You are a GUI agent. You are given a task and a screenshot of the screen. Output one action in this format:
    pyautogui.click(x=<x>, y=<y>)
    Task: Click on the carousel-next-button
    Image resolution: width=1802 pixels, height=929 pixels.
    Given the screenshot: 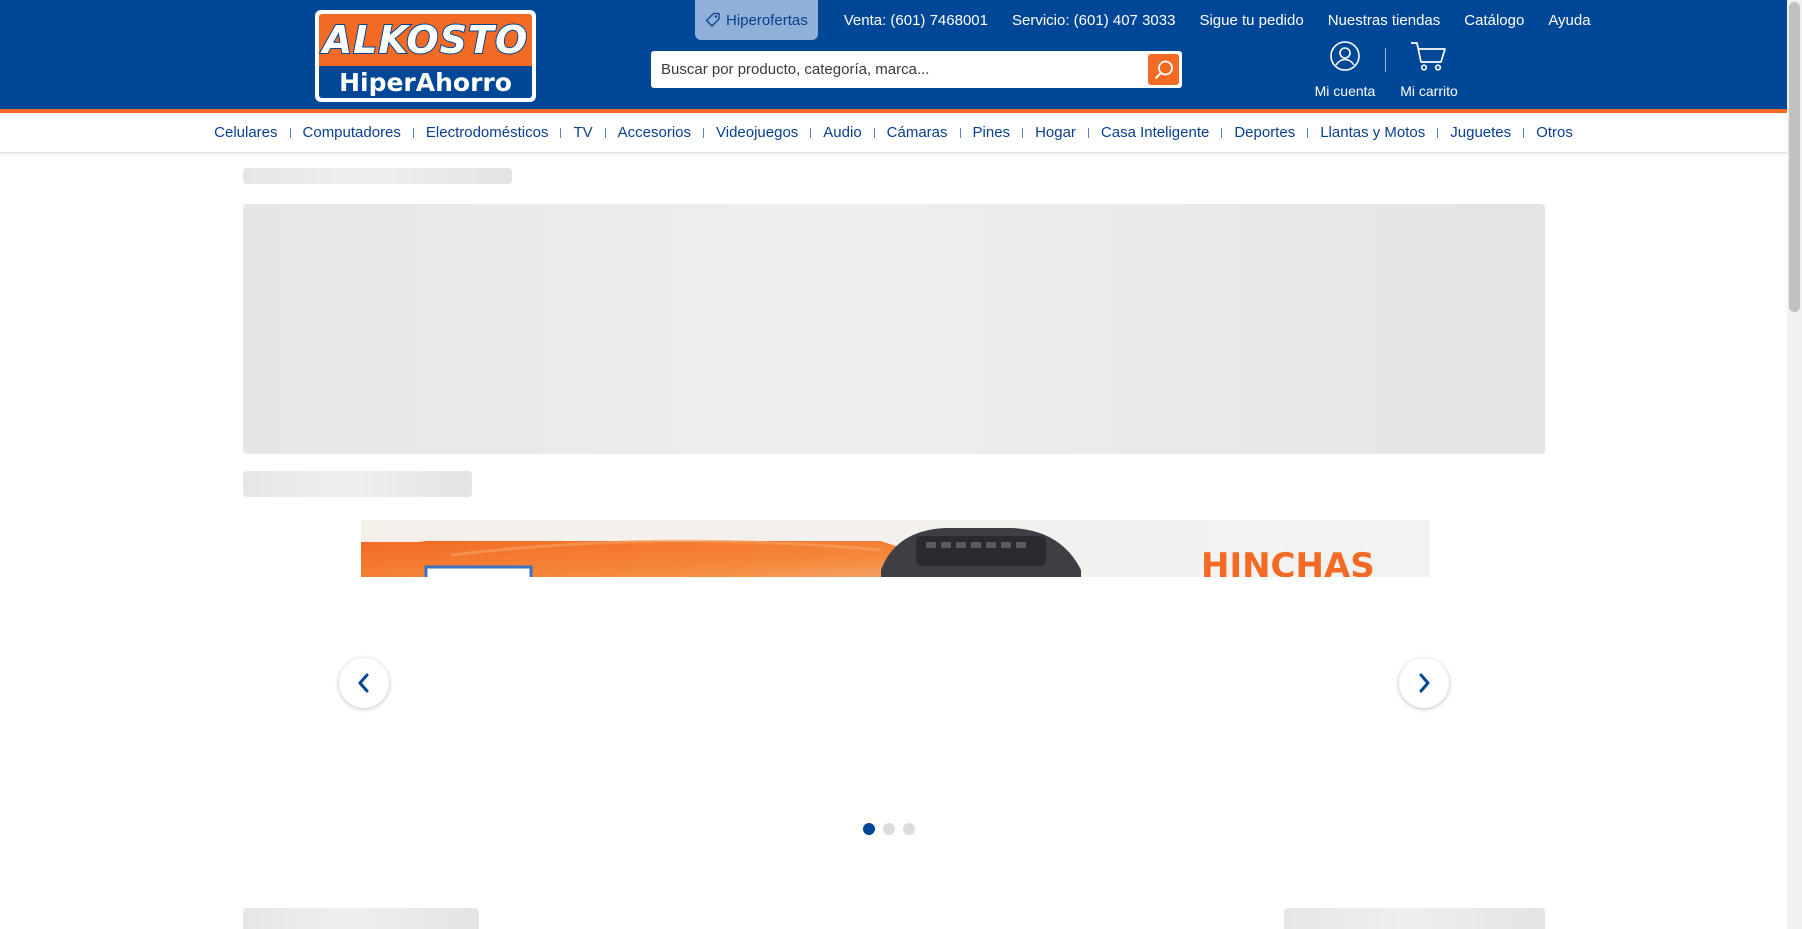 What is the action you would take?
    pyautogui.click(x=1424, y=683)
    